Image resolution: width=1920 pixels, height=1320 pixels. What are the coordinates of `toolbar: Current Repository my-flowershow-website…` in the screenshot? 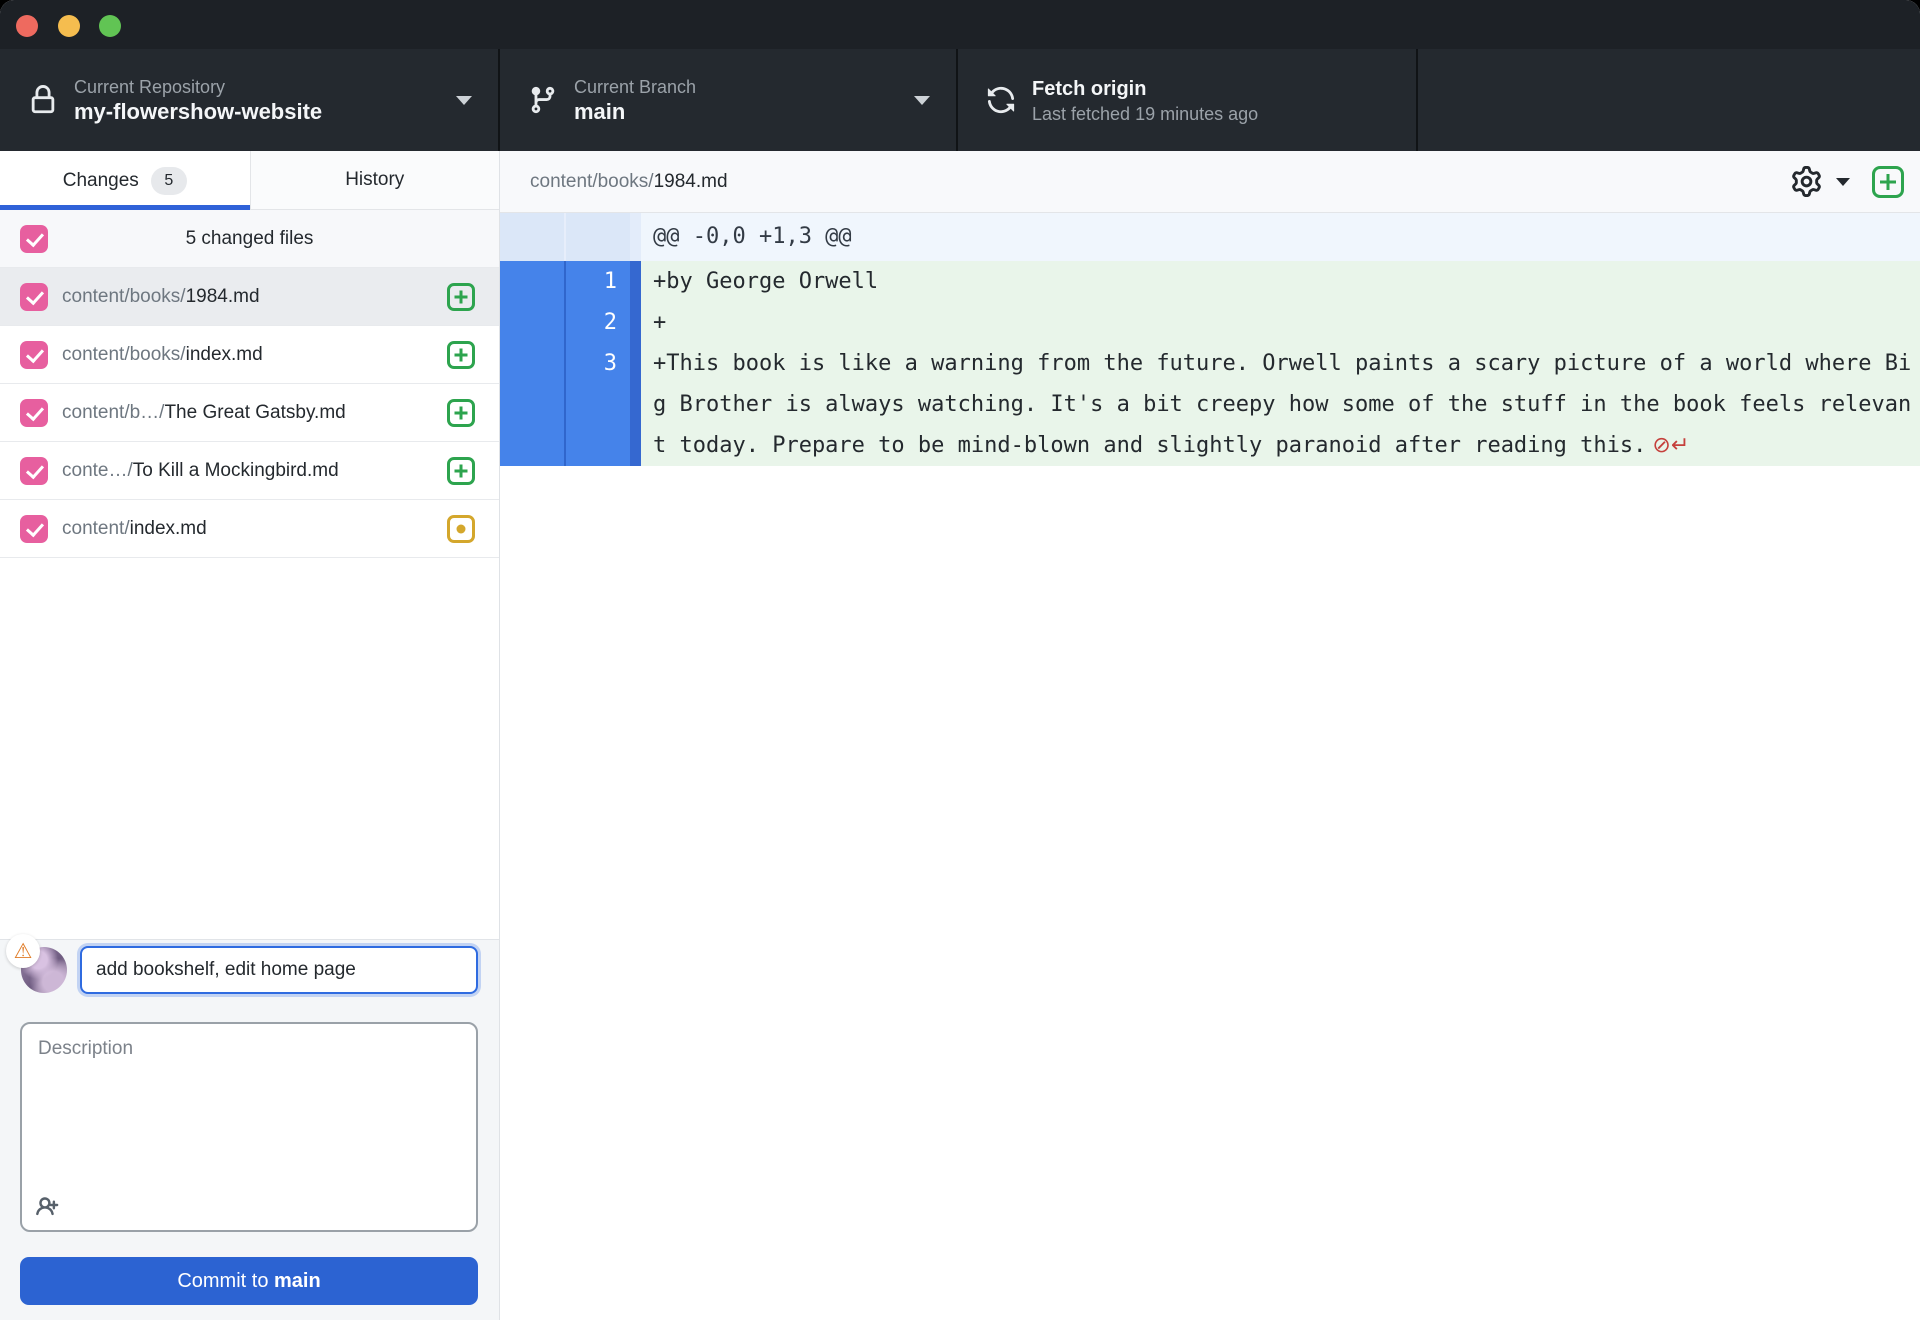 It's located at (960, 100).